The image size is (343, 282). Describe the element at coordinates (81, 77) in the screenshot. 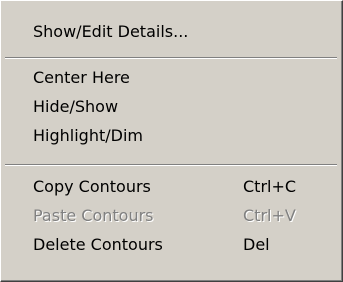

I see `menu-item-label: Center Here` at that location.